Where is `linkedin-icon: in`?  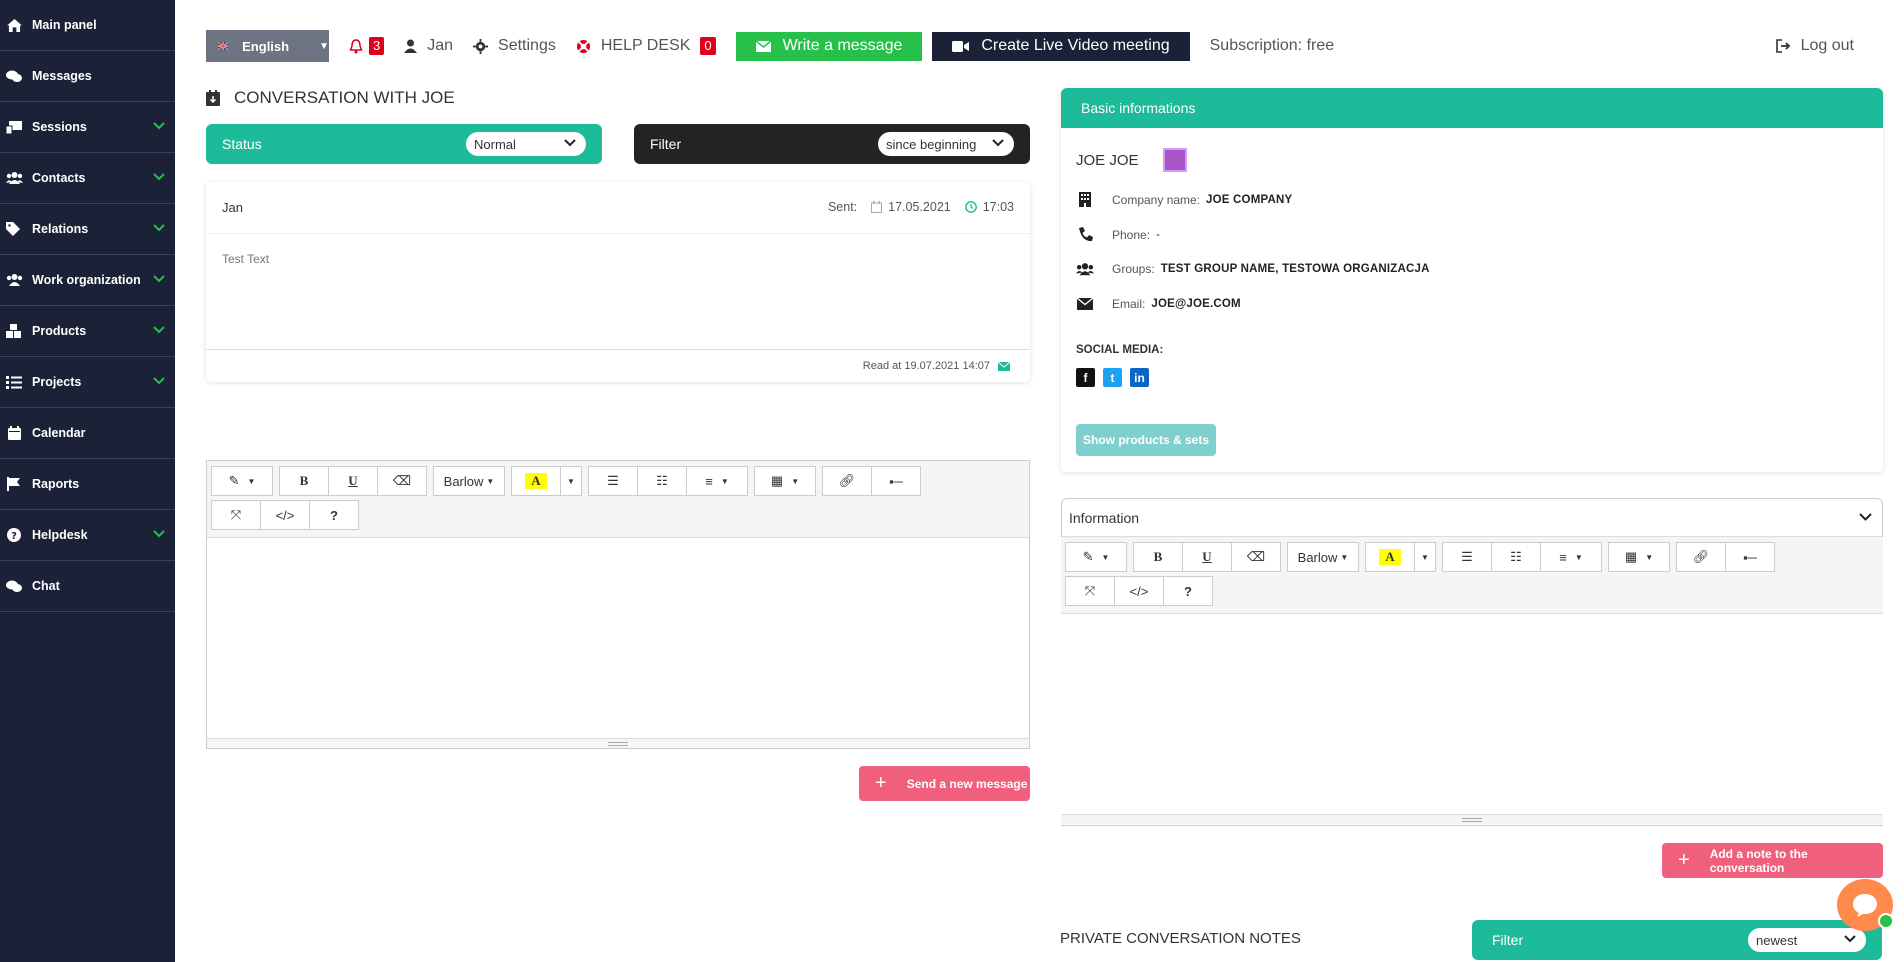
linkedin-icon: in is located at coordinates (1139, 377).